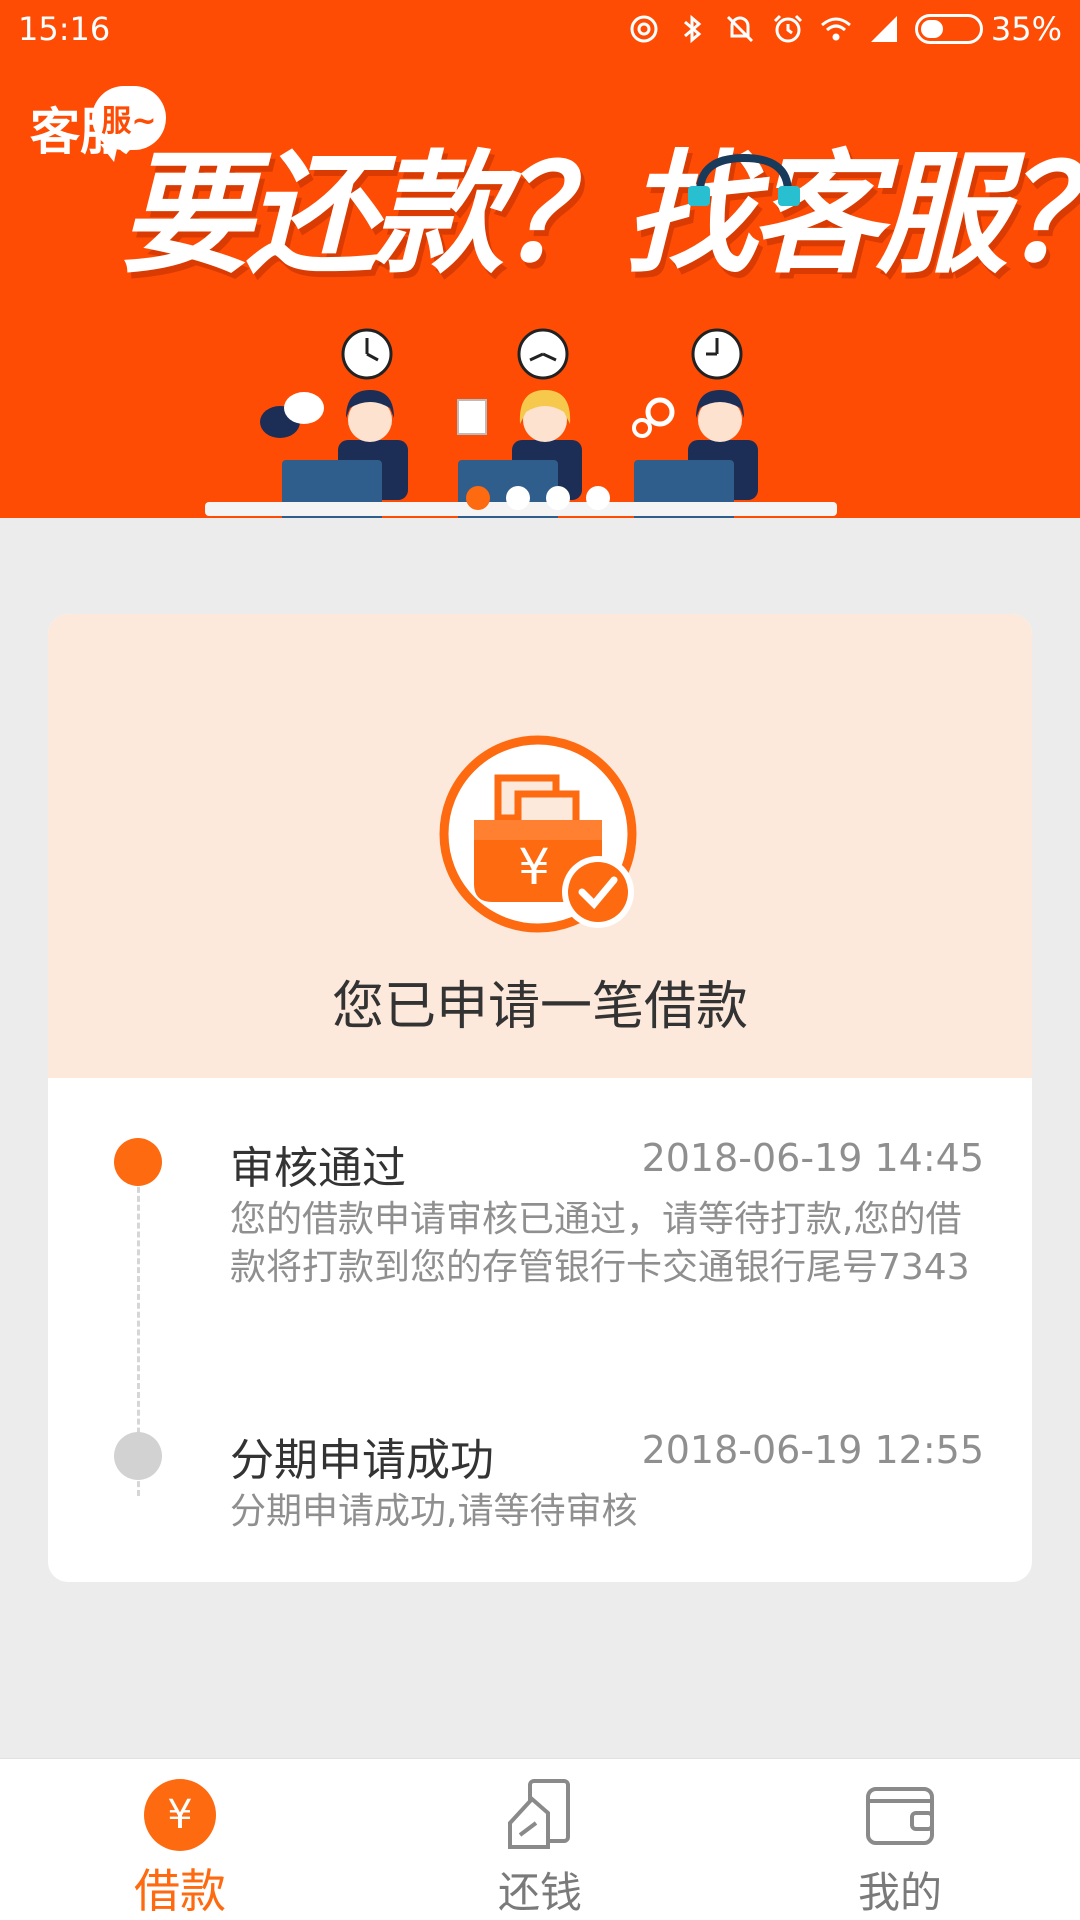 This screenshot has width=1080, height=1920. I want to click on timeline-time: 2018-06-19 12:55, so click(812, 1450).